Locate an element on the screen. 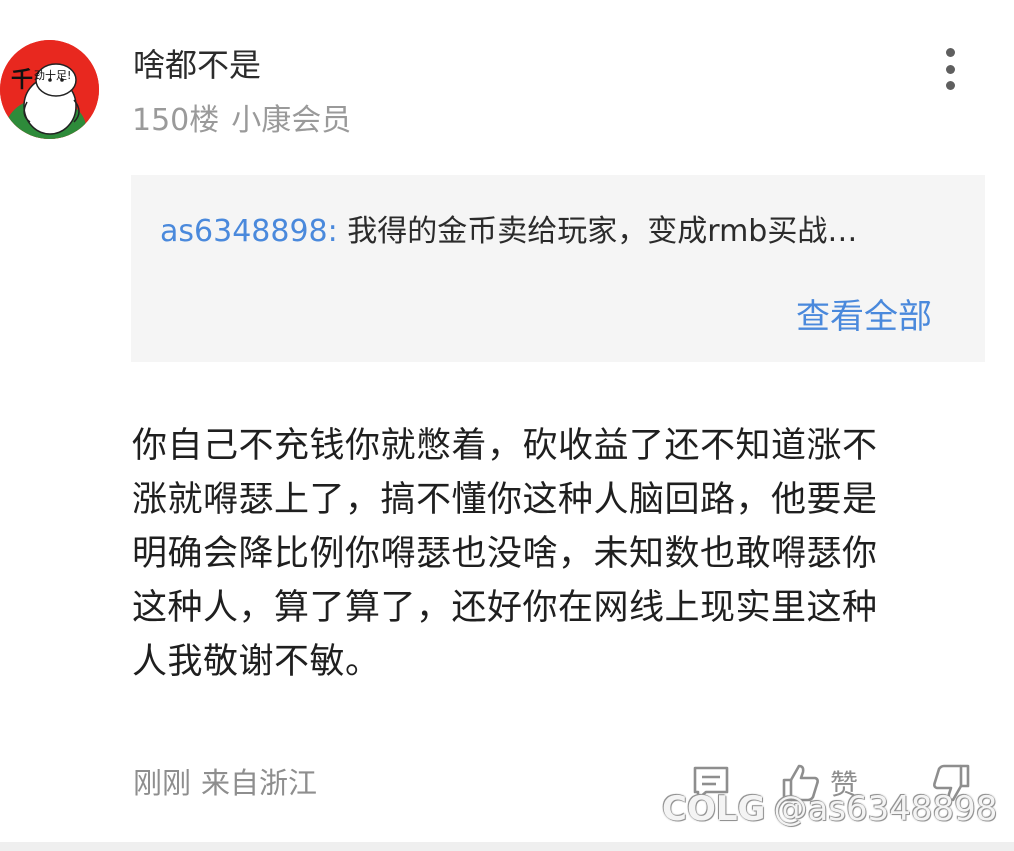 The height and width of the screenshot is (851, 1014). divider is located at coordinates (507, 846).